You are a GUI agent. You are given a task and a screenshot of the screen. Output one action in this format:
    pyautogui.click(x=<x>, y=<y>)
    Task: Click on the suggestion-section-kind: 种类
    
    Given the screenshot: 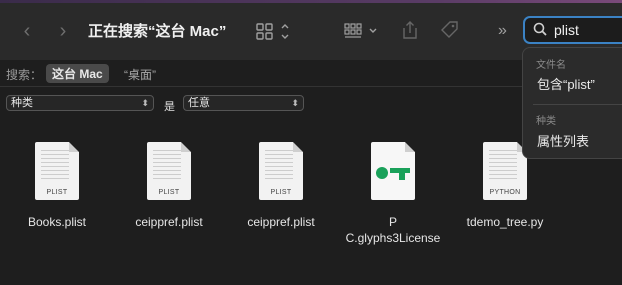 What is the action you would take?
    pyautogui.click(x=546, y=121)
    